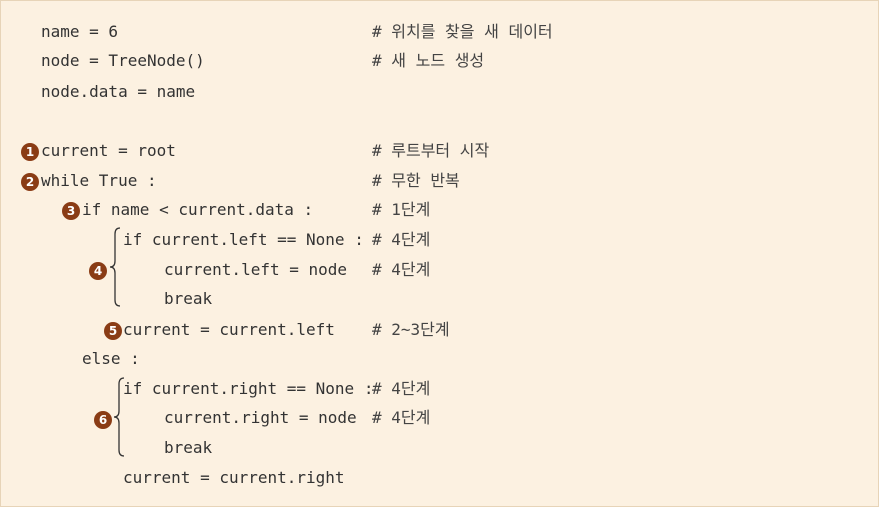  What do you see at coordinates (113, 331) in the screenshot?
I see `step-marker-5: 5` at bounding box center [113, 331].